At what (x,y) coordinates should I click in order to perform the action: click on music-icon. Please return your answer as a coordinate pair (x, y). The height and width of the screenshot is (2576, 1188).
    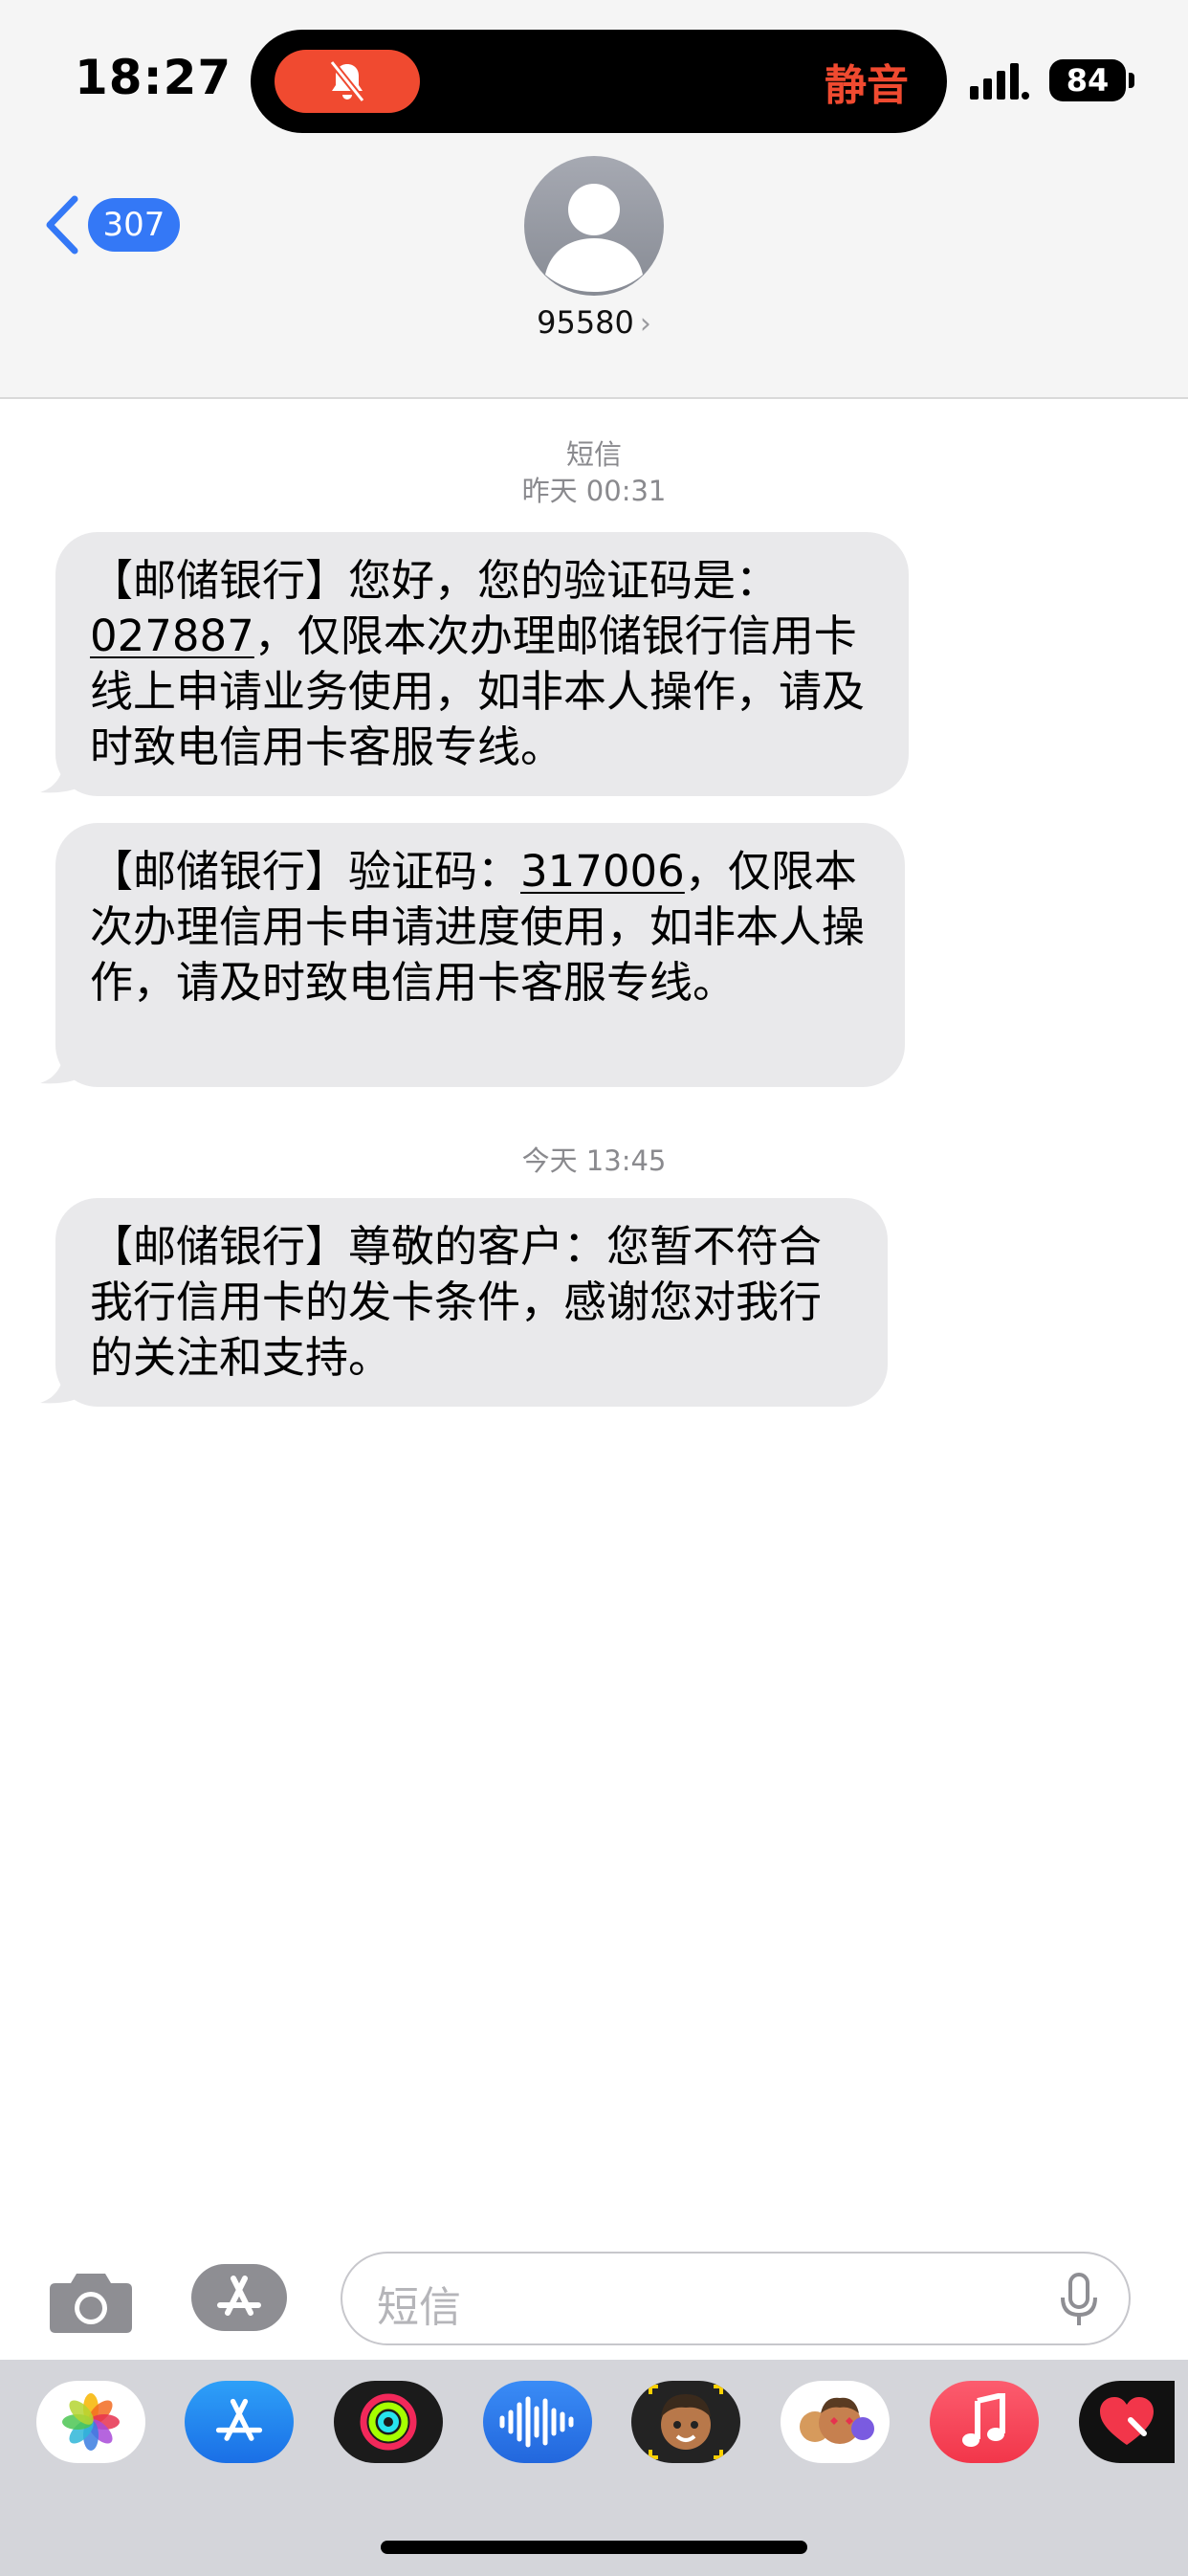
    Looking at the image, I should click on (984, 2422).